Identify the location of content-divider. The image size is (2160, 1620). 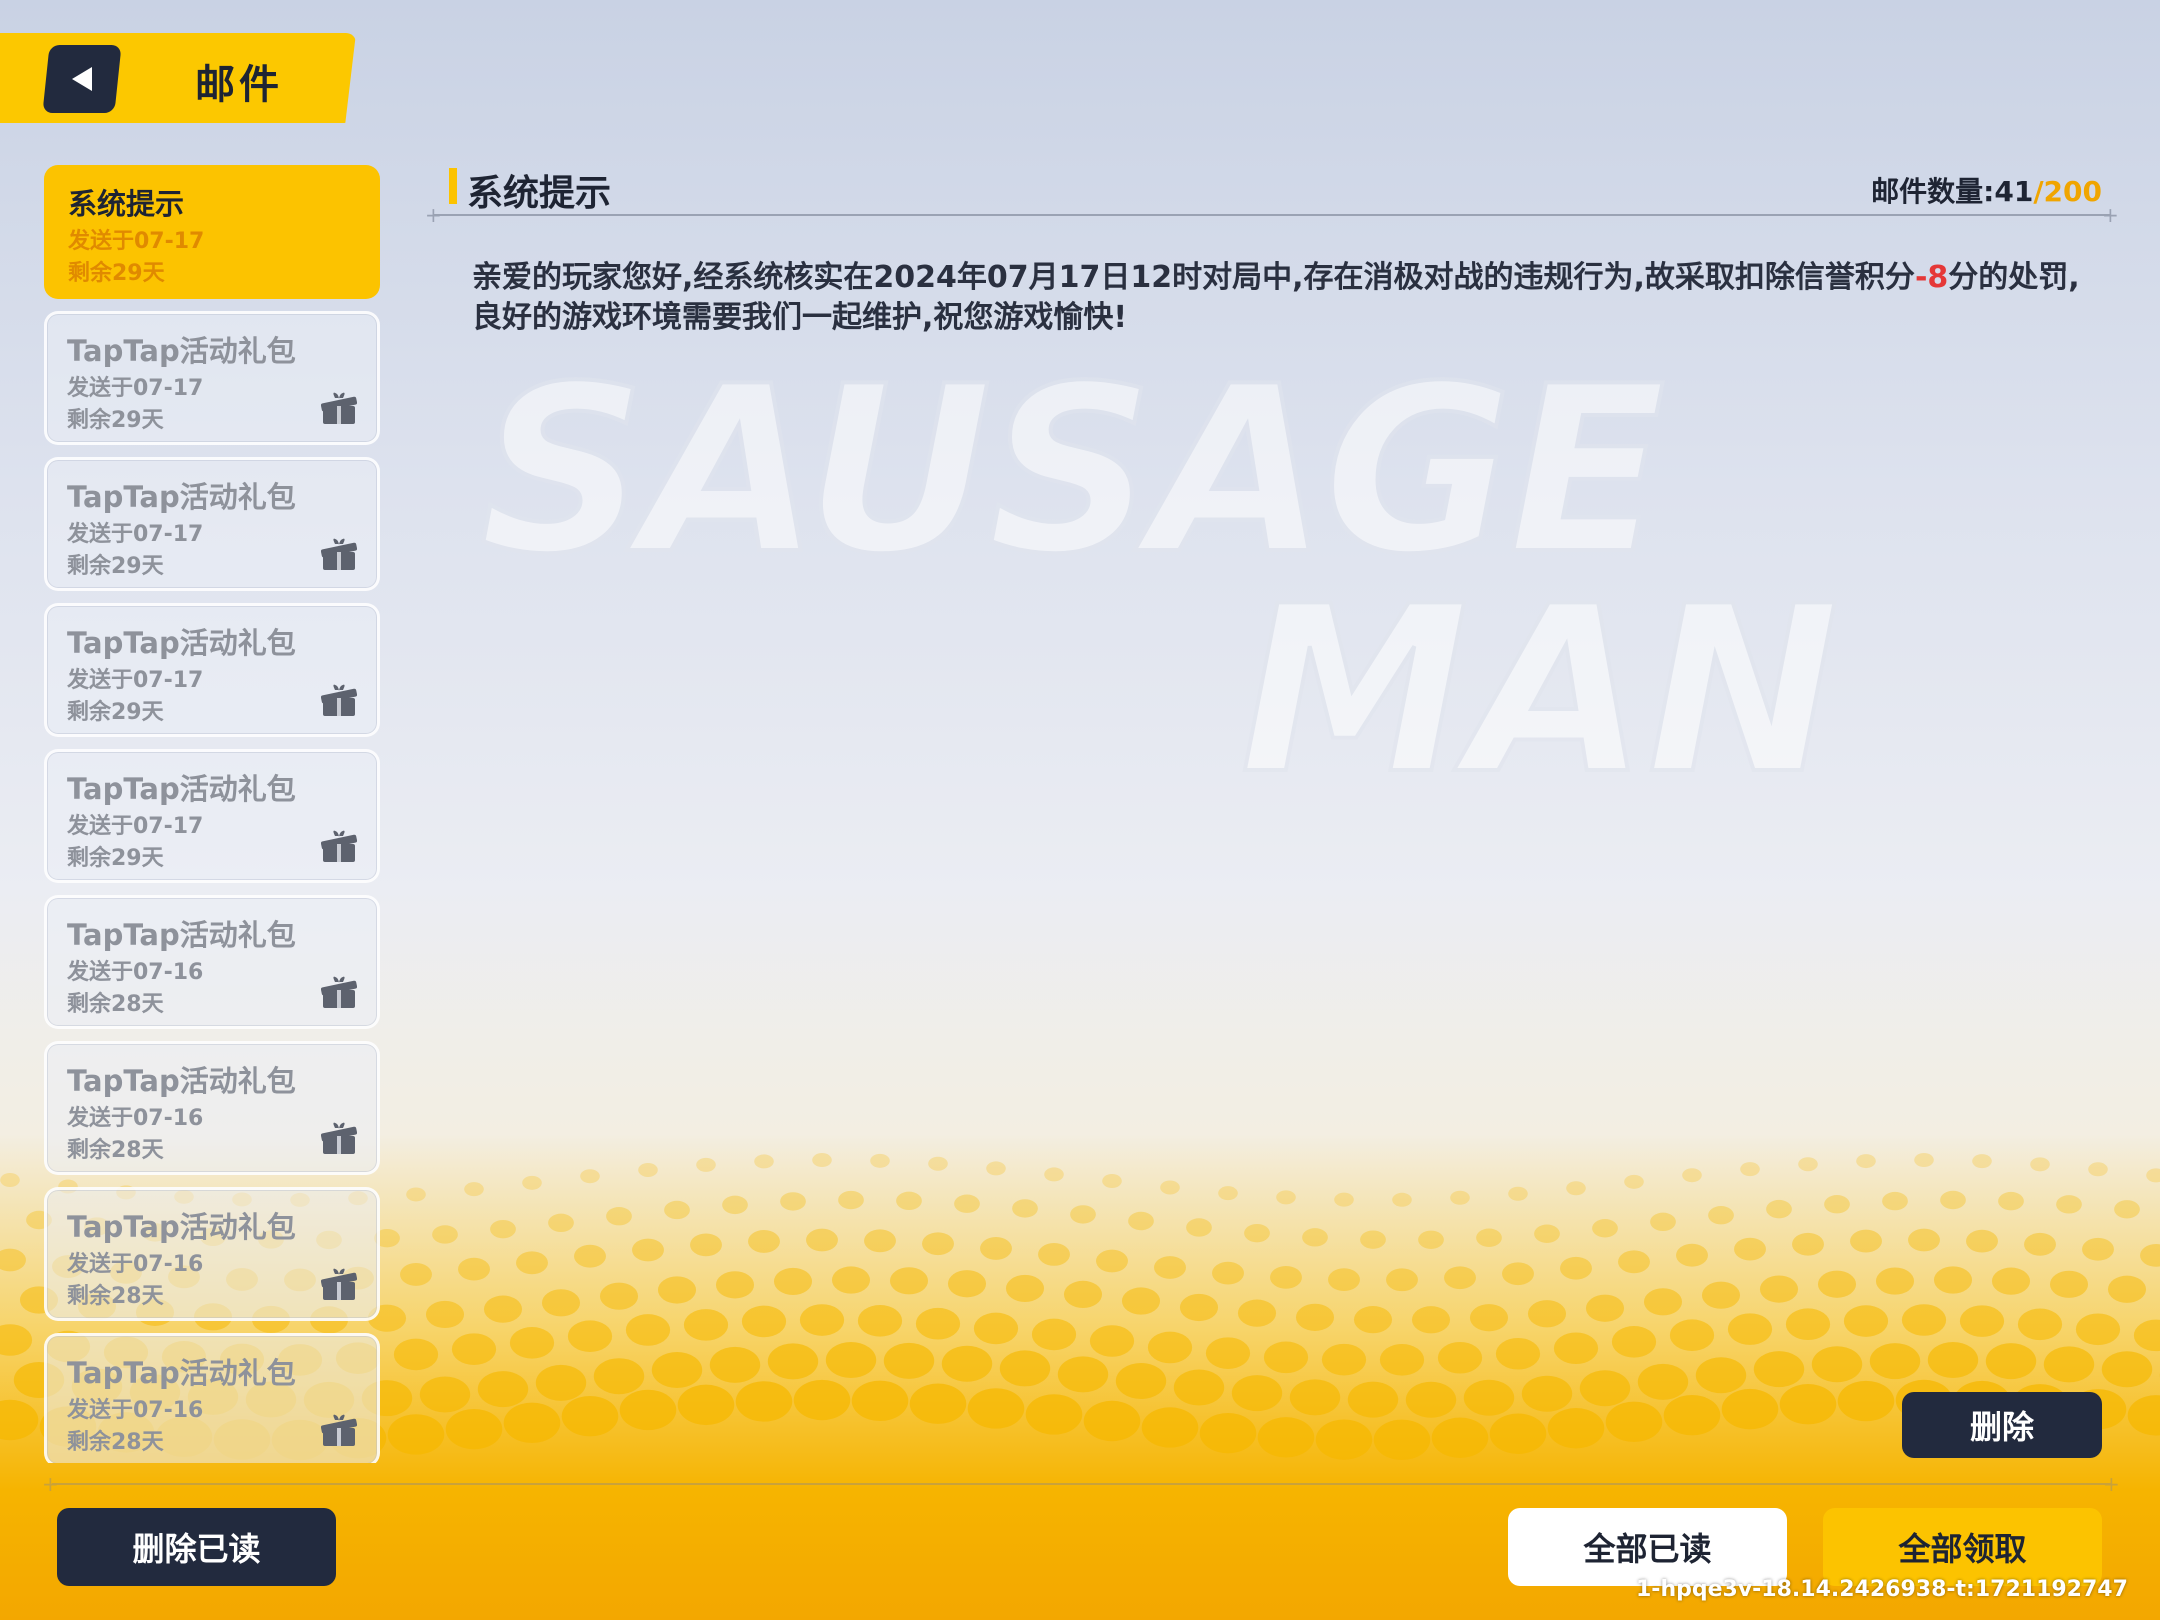
(1272, 215).